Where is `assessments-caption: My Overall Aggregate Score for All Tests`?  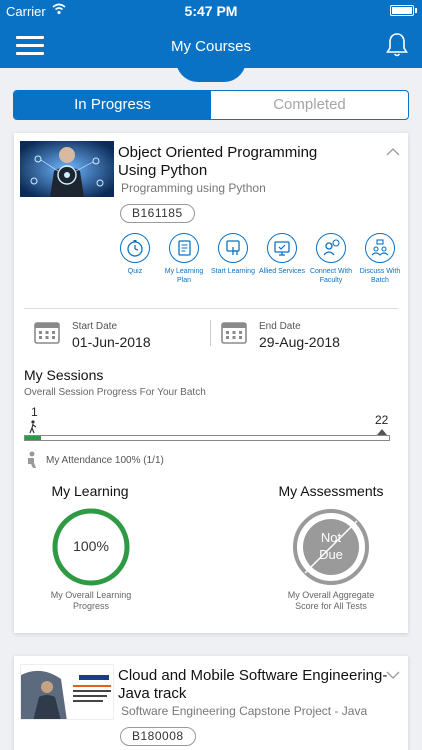 assessments-caption: My Overall Aggregate Score for All Tests is located at coordinates (331, 600).